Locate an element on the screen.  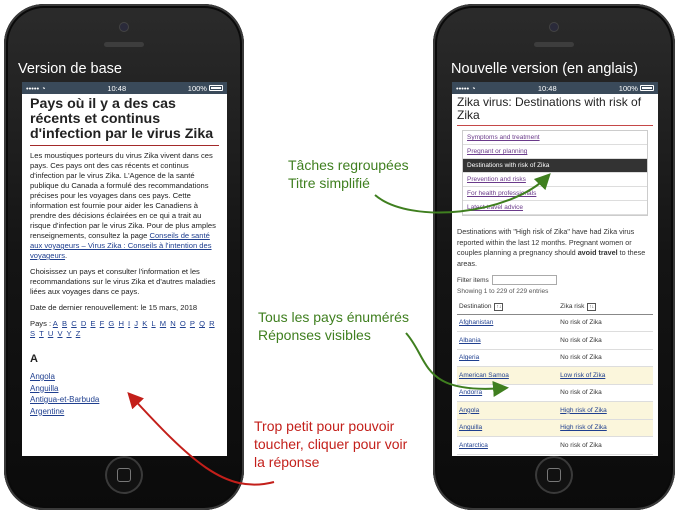
arrow-all-countries is located at coordinates (457, 364).